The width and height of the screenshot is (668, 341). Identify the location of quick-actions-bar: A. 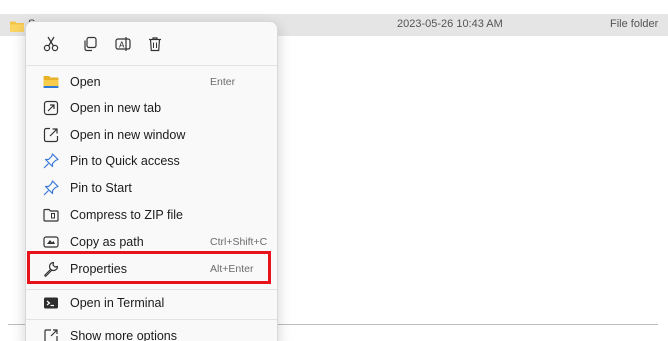
(151, 44).